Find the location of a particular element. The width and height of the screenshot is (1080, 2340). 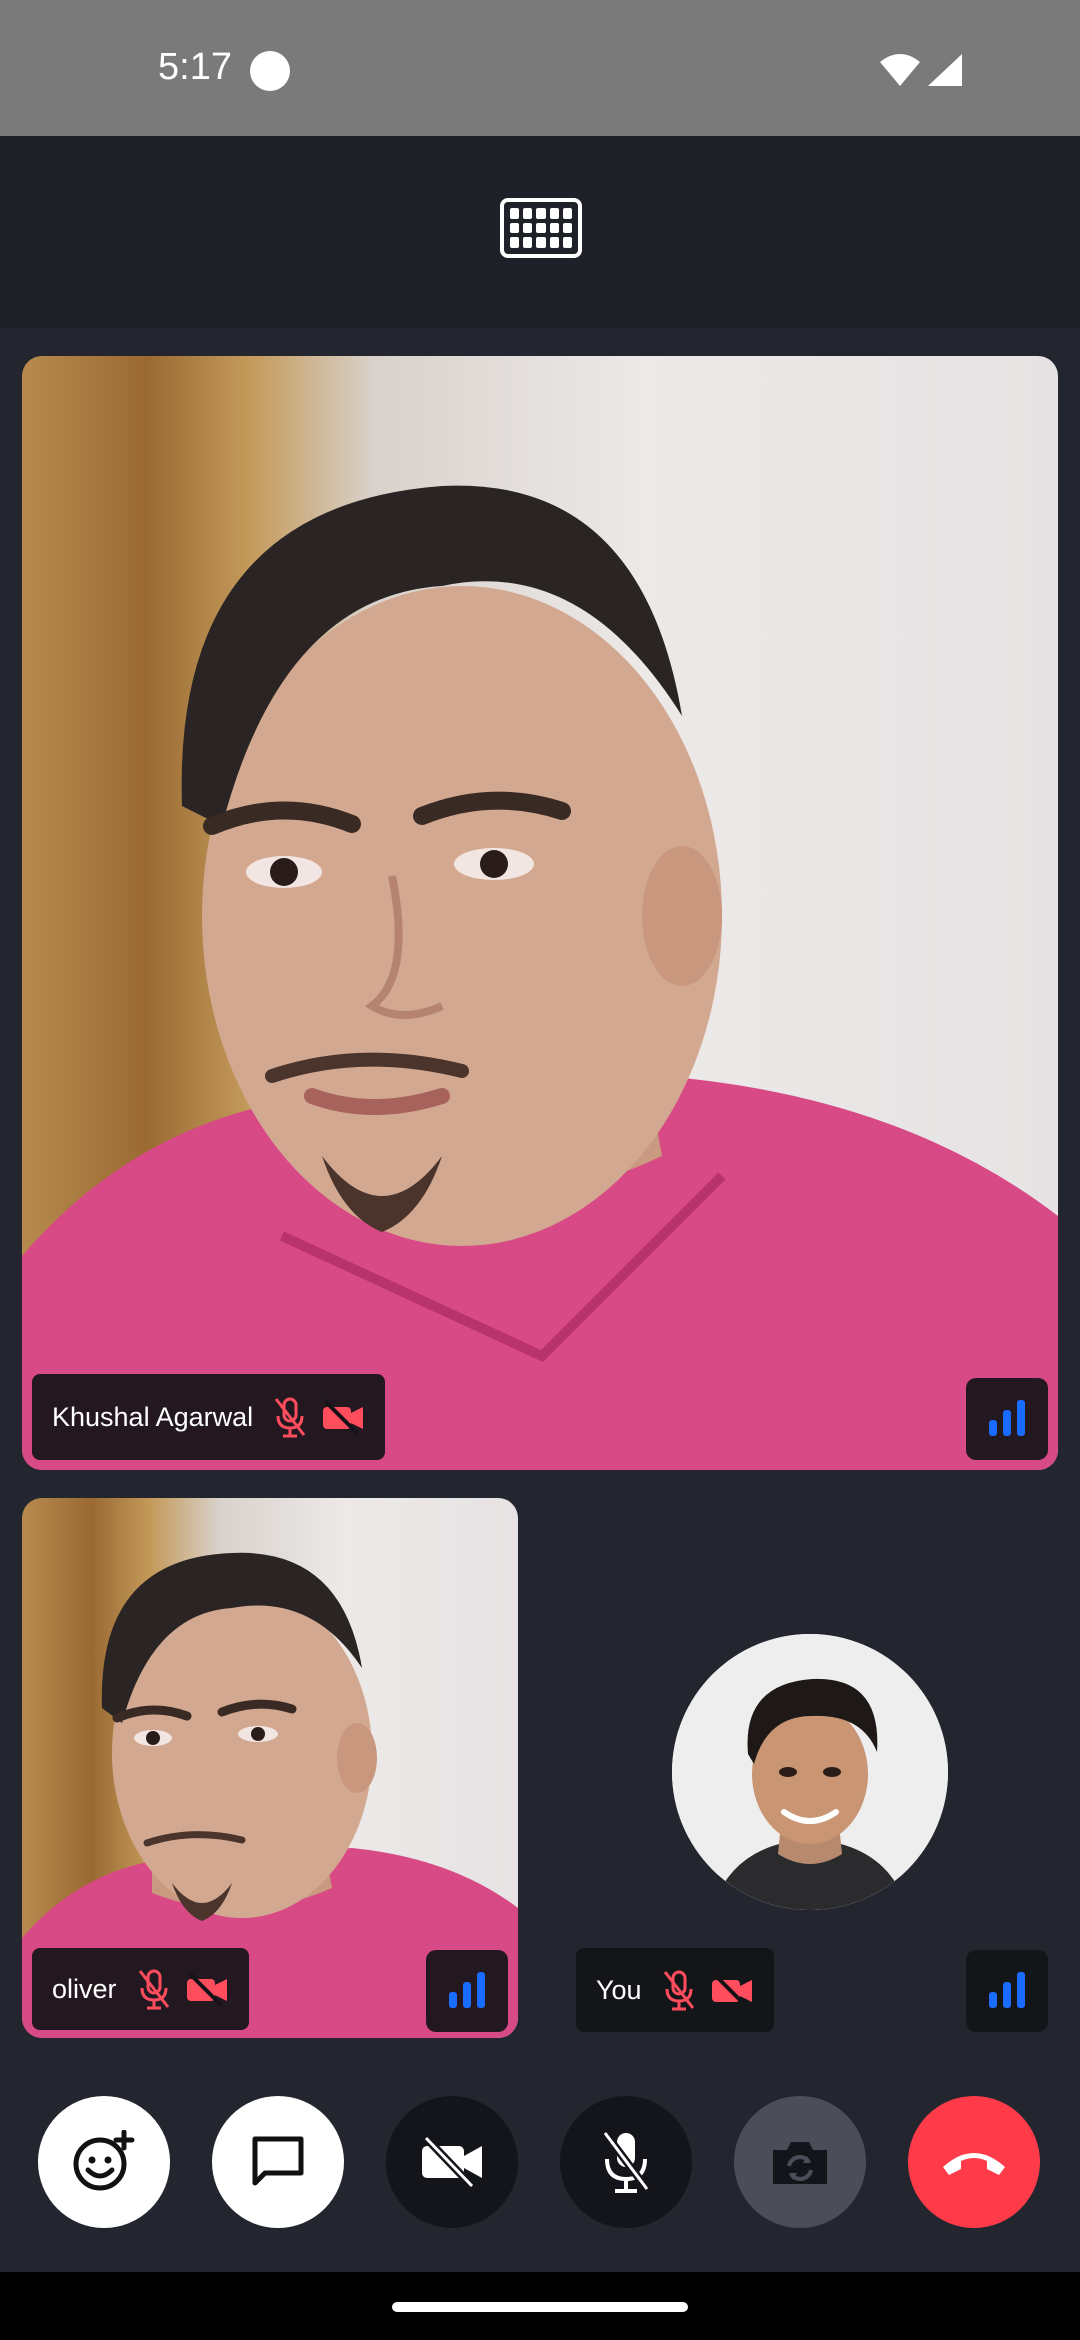

reaction-button is located at coordinates (104, 2162).